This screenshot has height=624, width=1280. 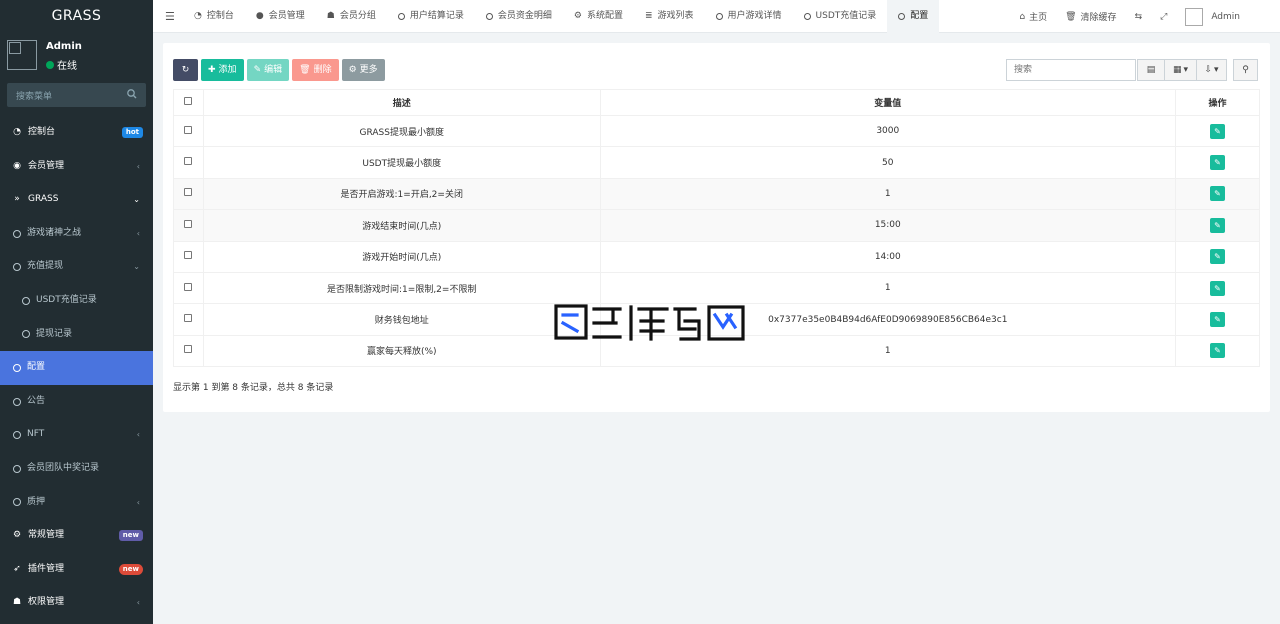 I want to click on table-row: 游戏结束时间(几点) 15:00 ✎, so click(x=716, y=225).